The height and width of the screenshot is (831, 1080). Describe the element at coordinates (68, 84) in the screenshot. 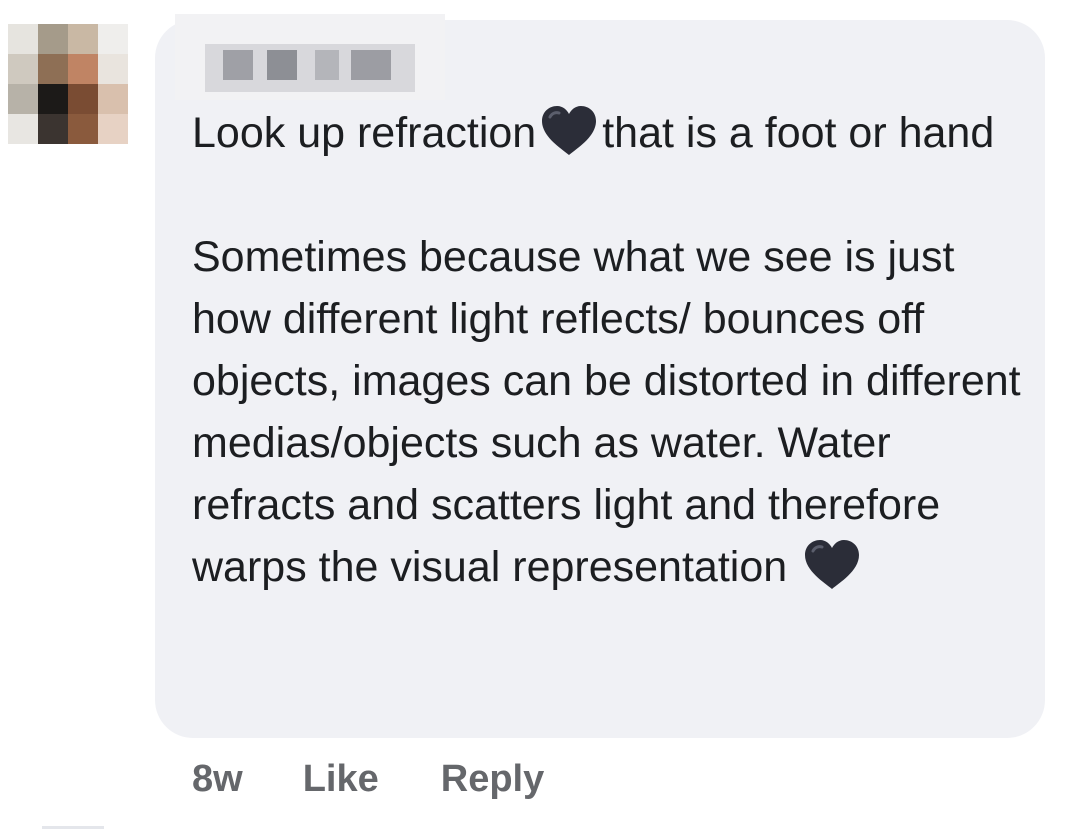

I see `avatar` at that location.